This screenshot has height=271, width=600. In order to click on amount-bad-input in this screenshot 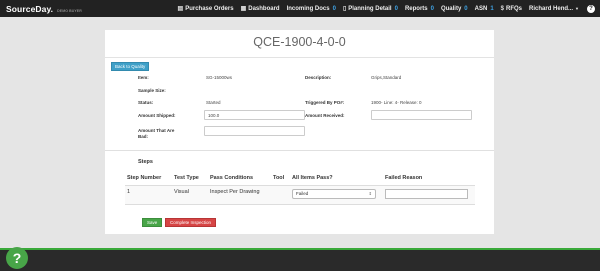, I will do `click(254, 131)`.